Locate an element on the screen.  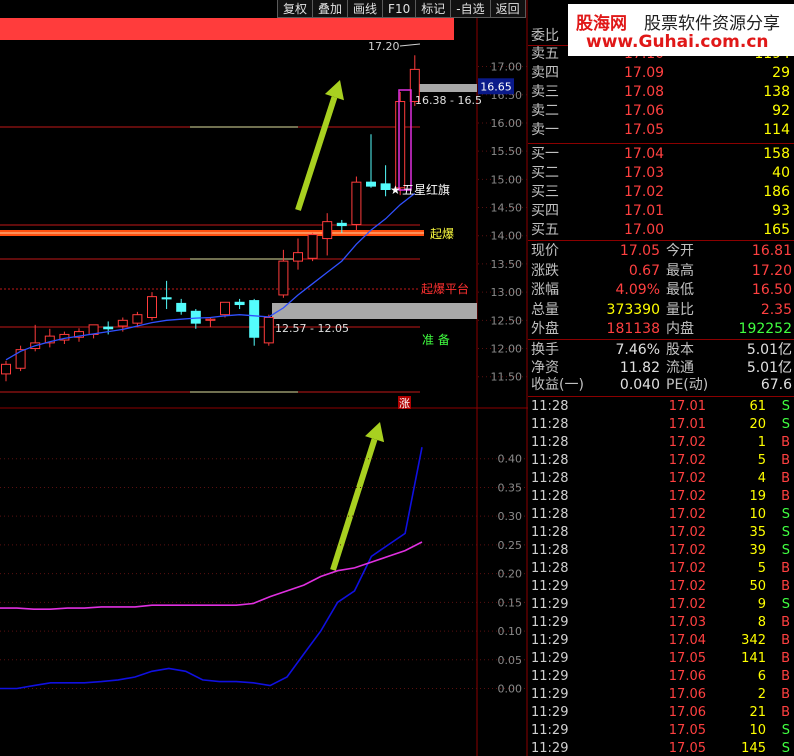
toolbar-fuquan-button: 复权 is located at coordinates (295, 9).